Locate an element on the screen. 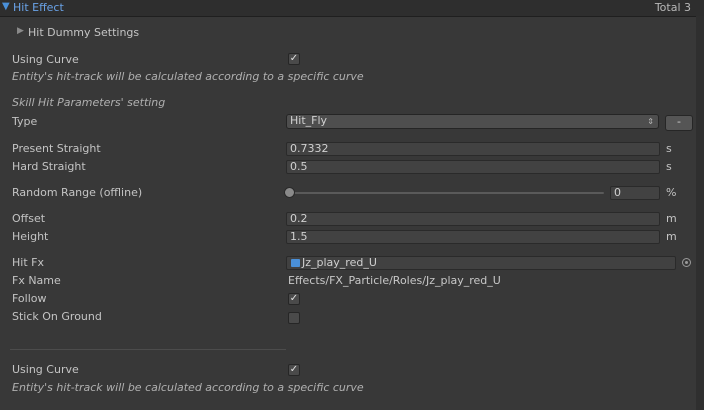 The height and width of the screenshot is (410, 704). hit-fx-label: Hit Fx is located at coordinates (28, 262).